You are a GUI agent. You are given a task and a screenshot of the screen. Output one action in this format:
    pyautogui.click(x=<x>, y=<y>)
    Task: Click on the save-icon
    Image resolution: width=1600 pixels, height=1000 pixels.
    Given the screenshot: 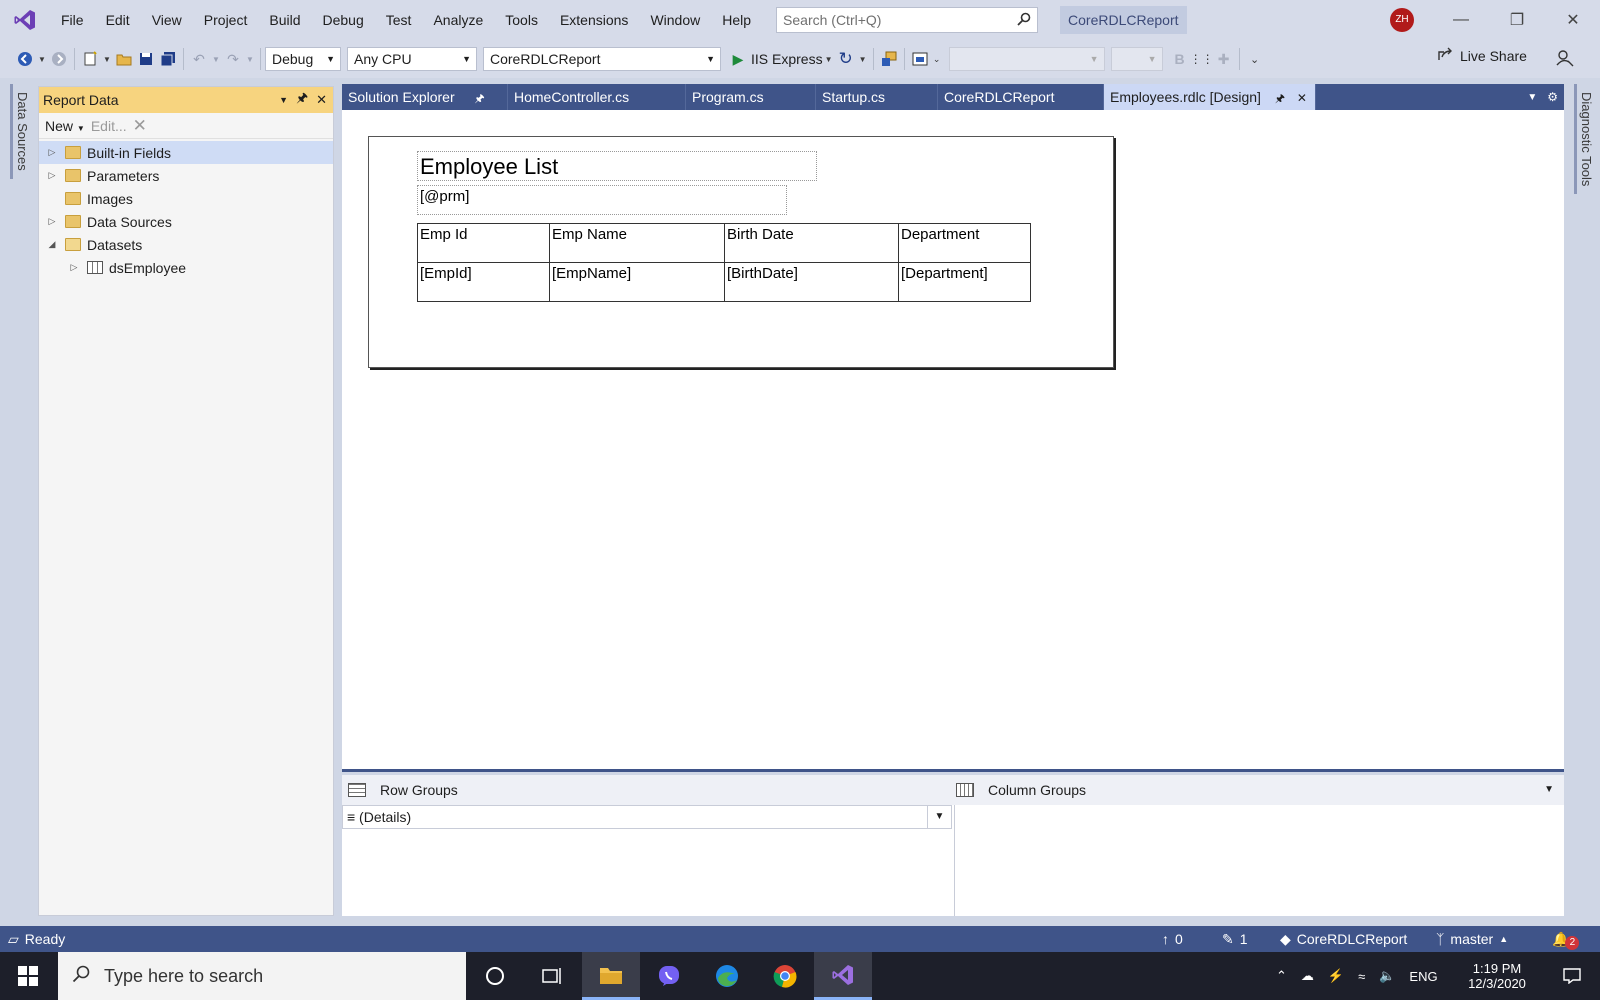 What is the action you would take?
    pyautogui.click(x=146, y=59)
    